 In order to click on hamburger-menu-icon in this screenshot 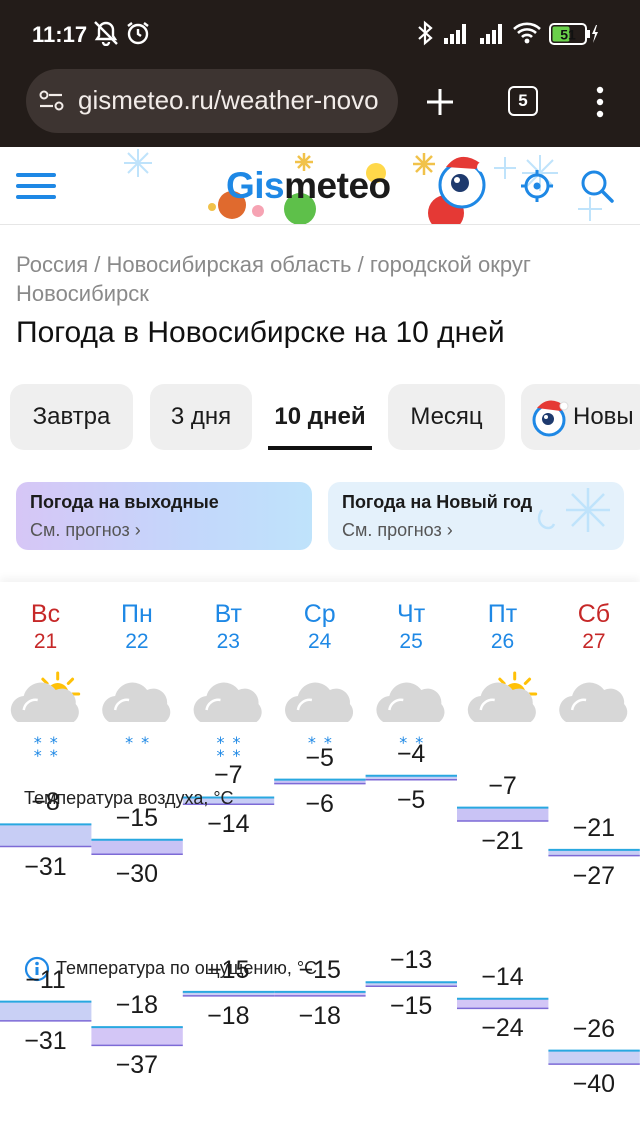, I will do `click(36, 188)`.